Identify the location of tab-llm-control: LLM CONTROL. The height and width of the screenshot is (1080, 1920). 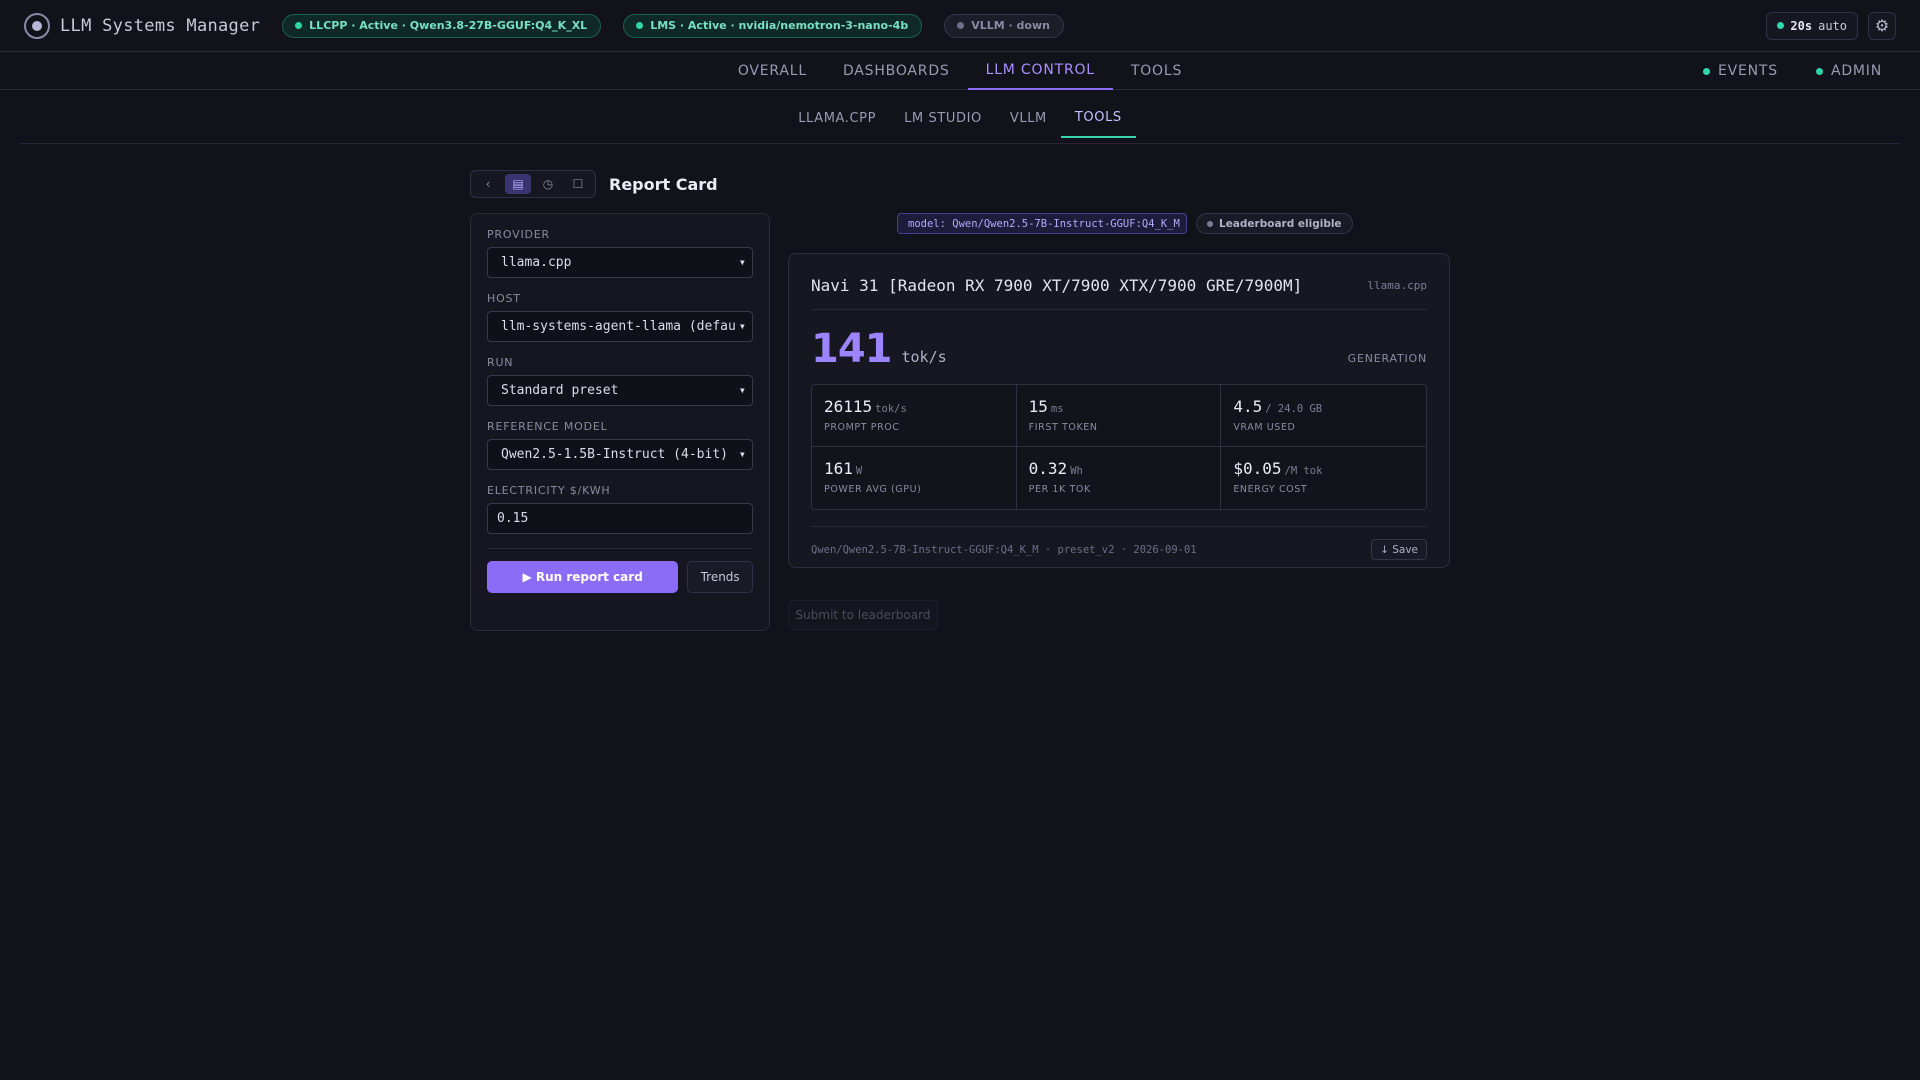
(1040, 71).